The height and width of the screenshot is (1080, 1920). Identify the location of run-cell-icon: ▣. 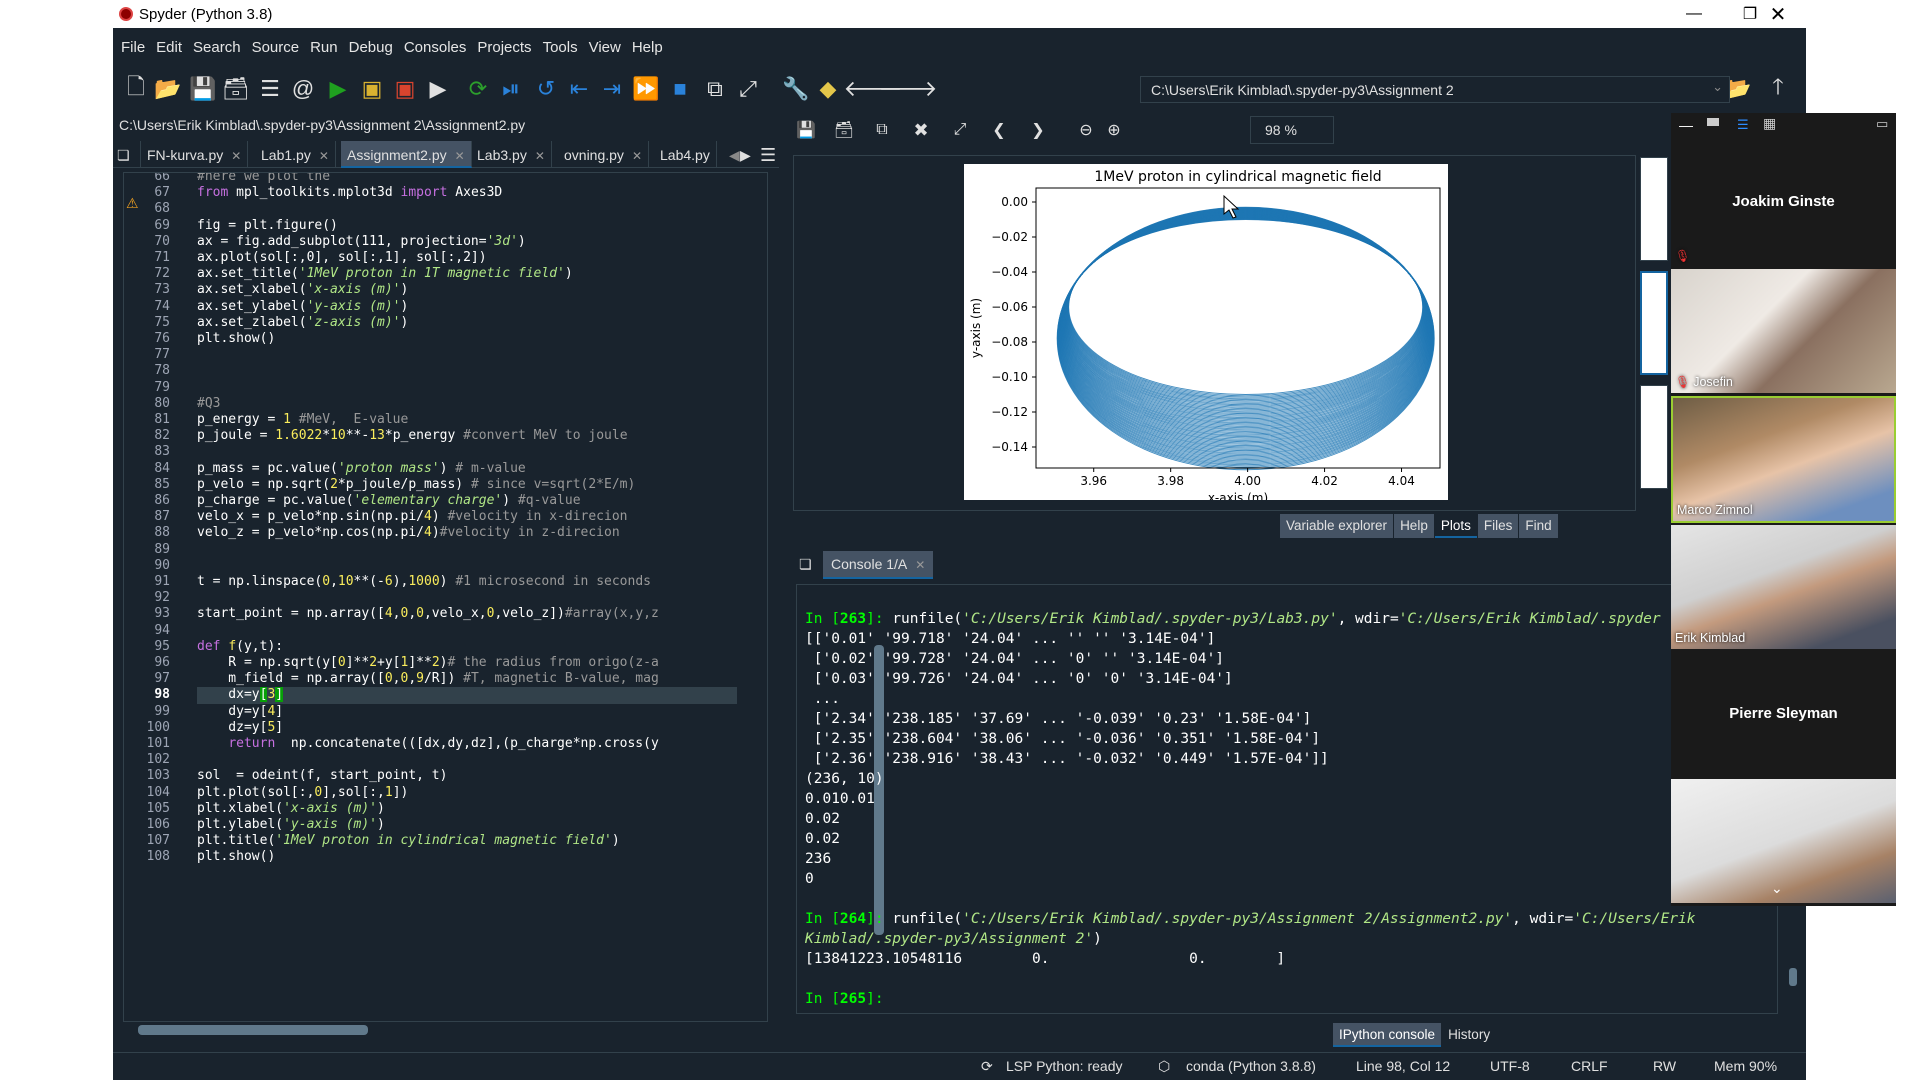
(372, 89).